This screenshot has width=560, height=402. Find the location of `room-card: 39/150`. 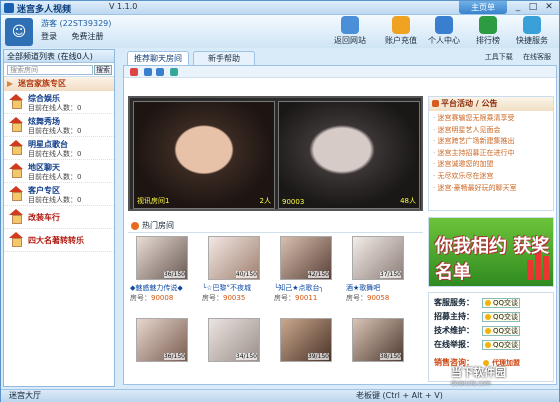

room-card: 39/150 is located at coordinates (306, 355).